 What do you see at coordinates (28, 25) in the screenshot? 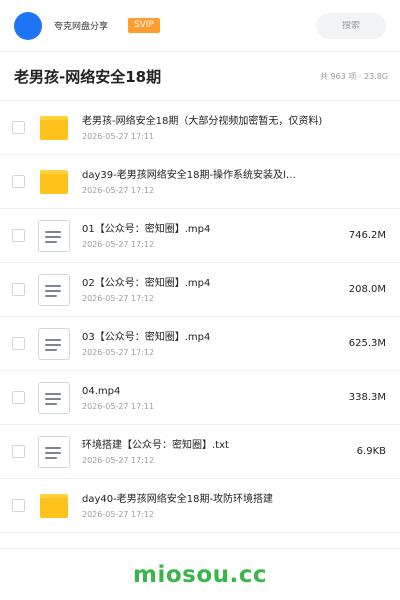
I see `user-avatar` at bounding box center [28, 25].